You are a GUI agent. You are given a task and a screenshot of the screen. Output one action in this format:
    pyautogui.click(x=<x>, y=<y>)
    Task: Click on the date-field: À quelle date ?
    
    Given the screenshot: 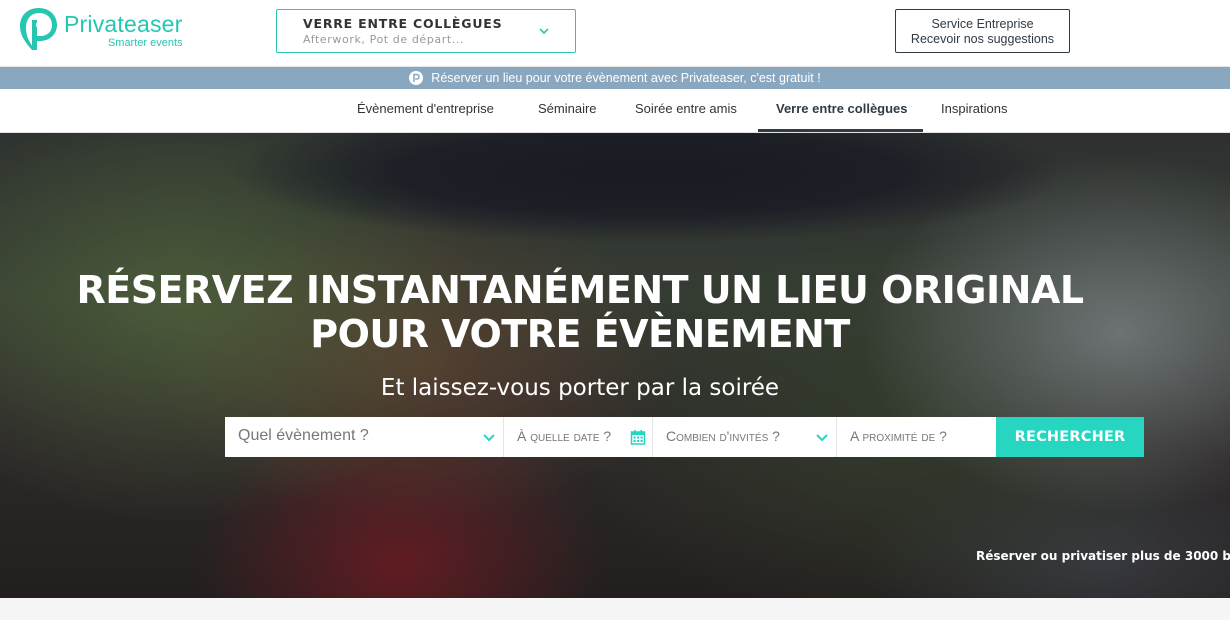 What is the action you would take?
    pyautogui.click(x=578, y=437)
    